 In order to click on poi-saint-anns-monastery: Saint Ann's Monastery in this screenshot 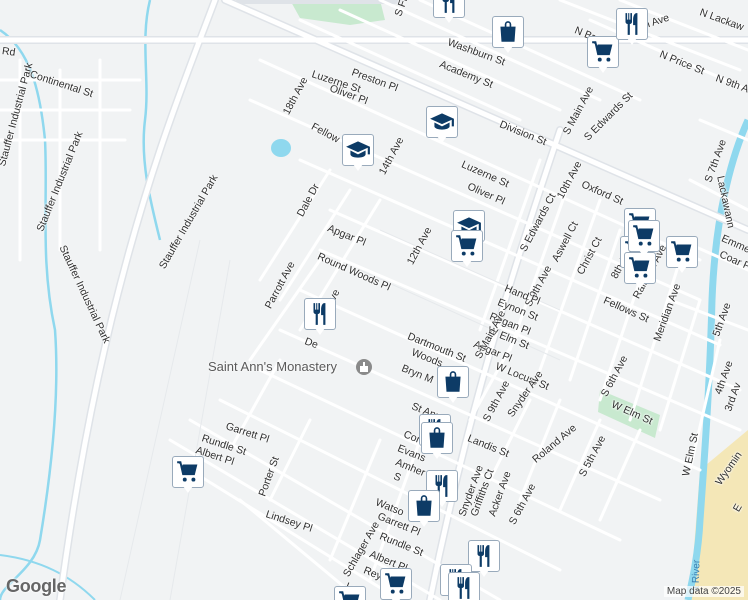, I will do `click(272, 366)`.